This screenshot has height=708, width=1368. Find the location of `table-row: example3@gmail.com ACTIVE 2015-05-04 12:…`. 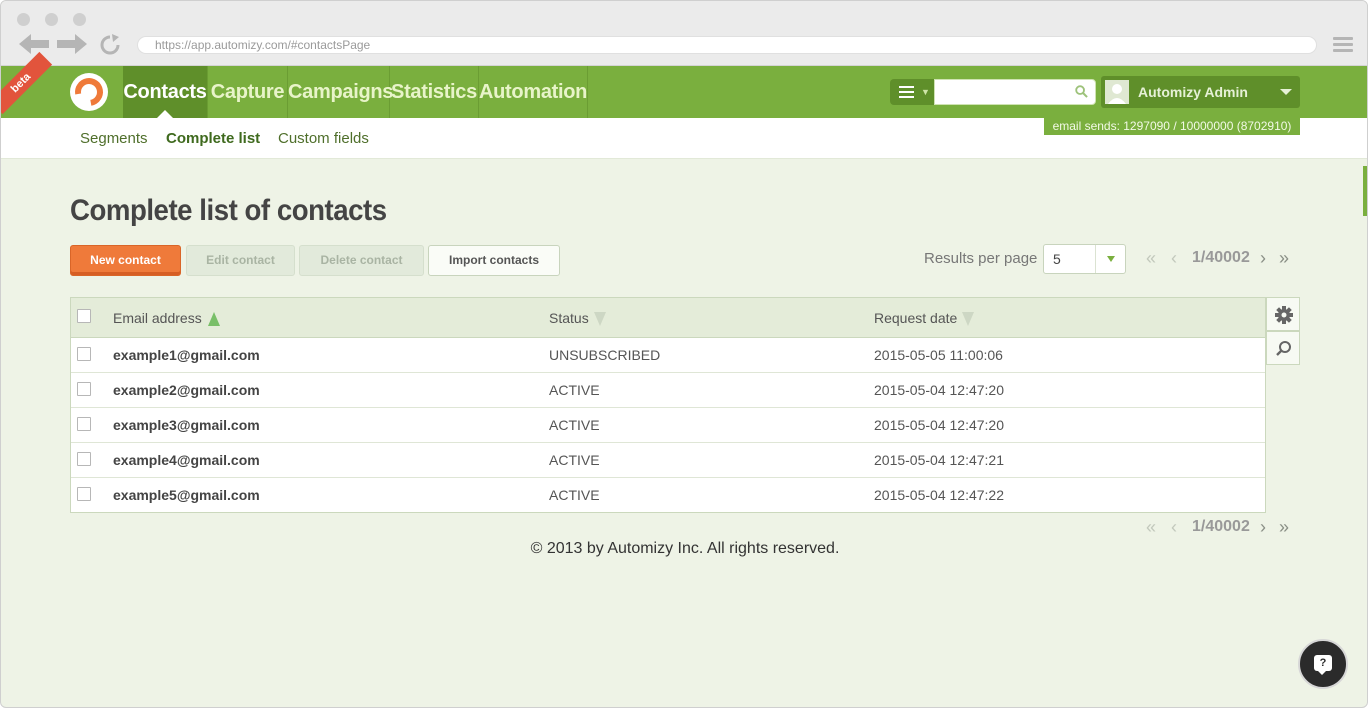

table-row: example3@gmail.com ACTIVE 2015-05-04 12:… is located at coordinates (668, 425).